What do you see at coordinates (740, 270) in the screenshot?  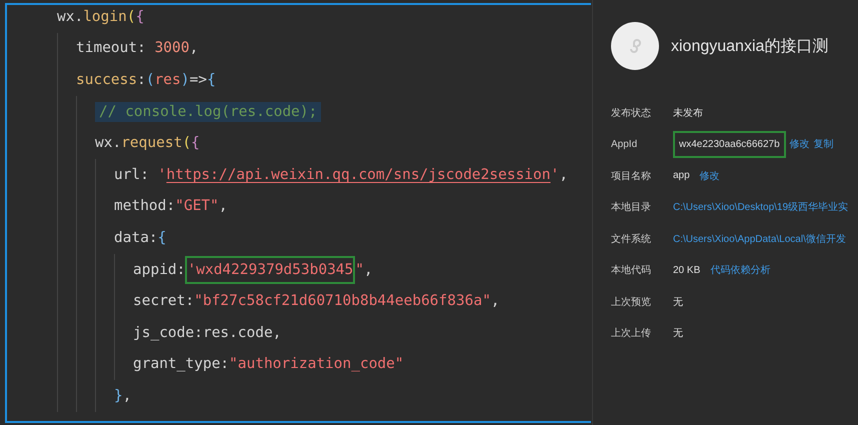 I see `action-link: 代码依赖分析` at bounding box center [740, 270].